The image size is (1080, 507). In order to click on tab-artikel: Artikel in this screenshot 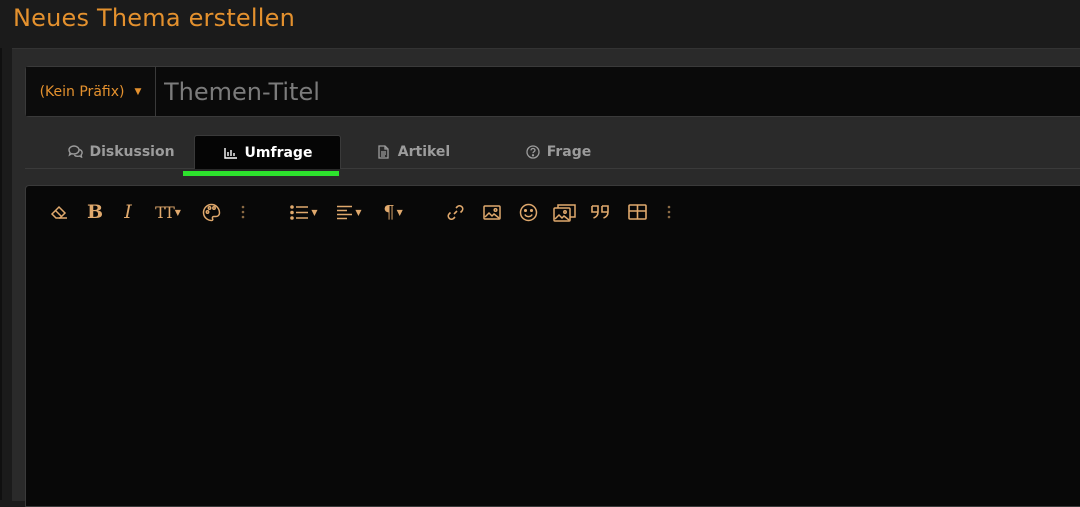, I will do `click(413, 151)`.